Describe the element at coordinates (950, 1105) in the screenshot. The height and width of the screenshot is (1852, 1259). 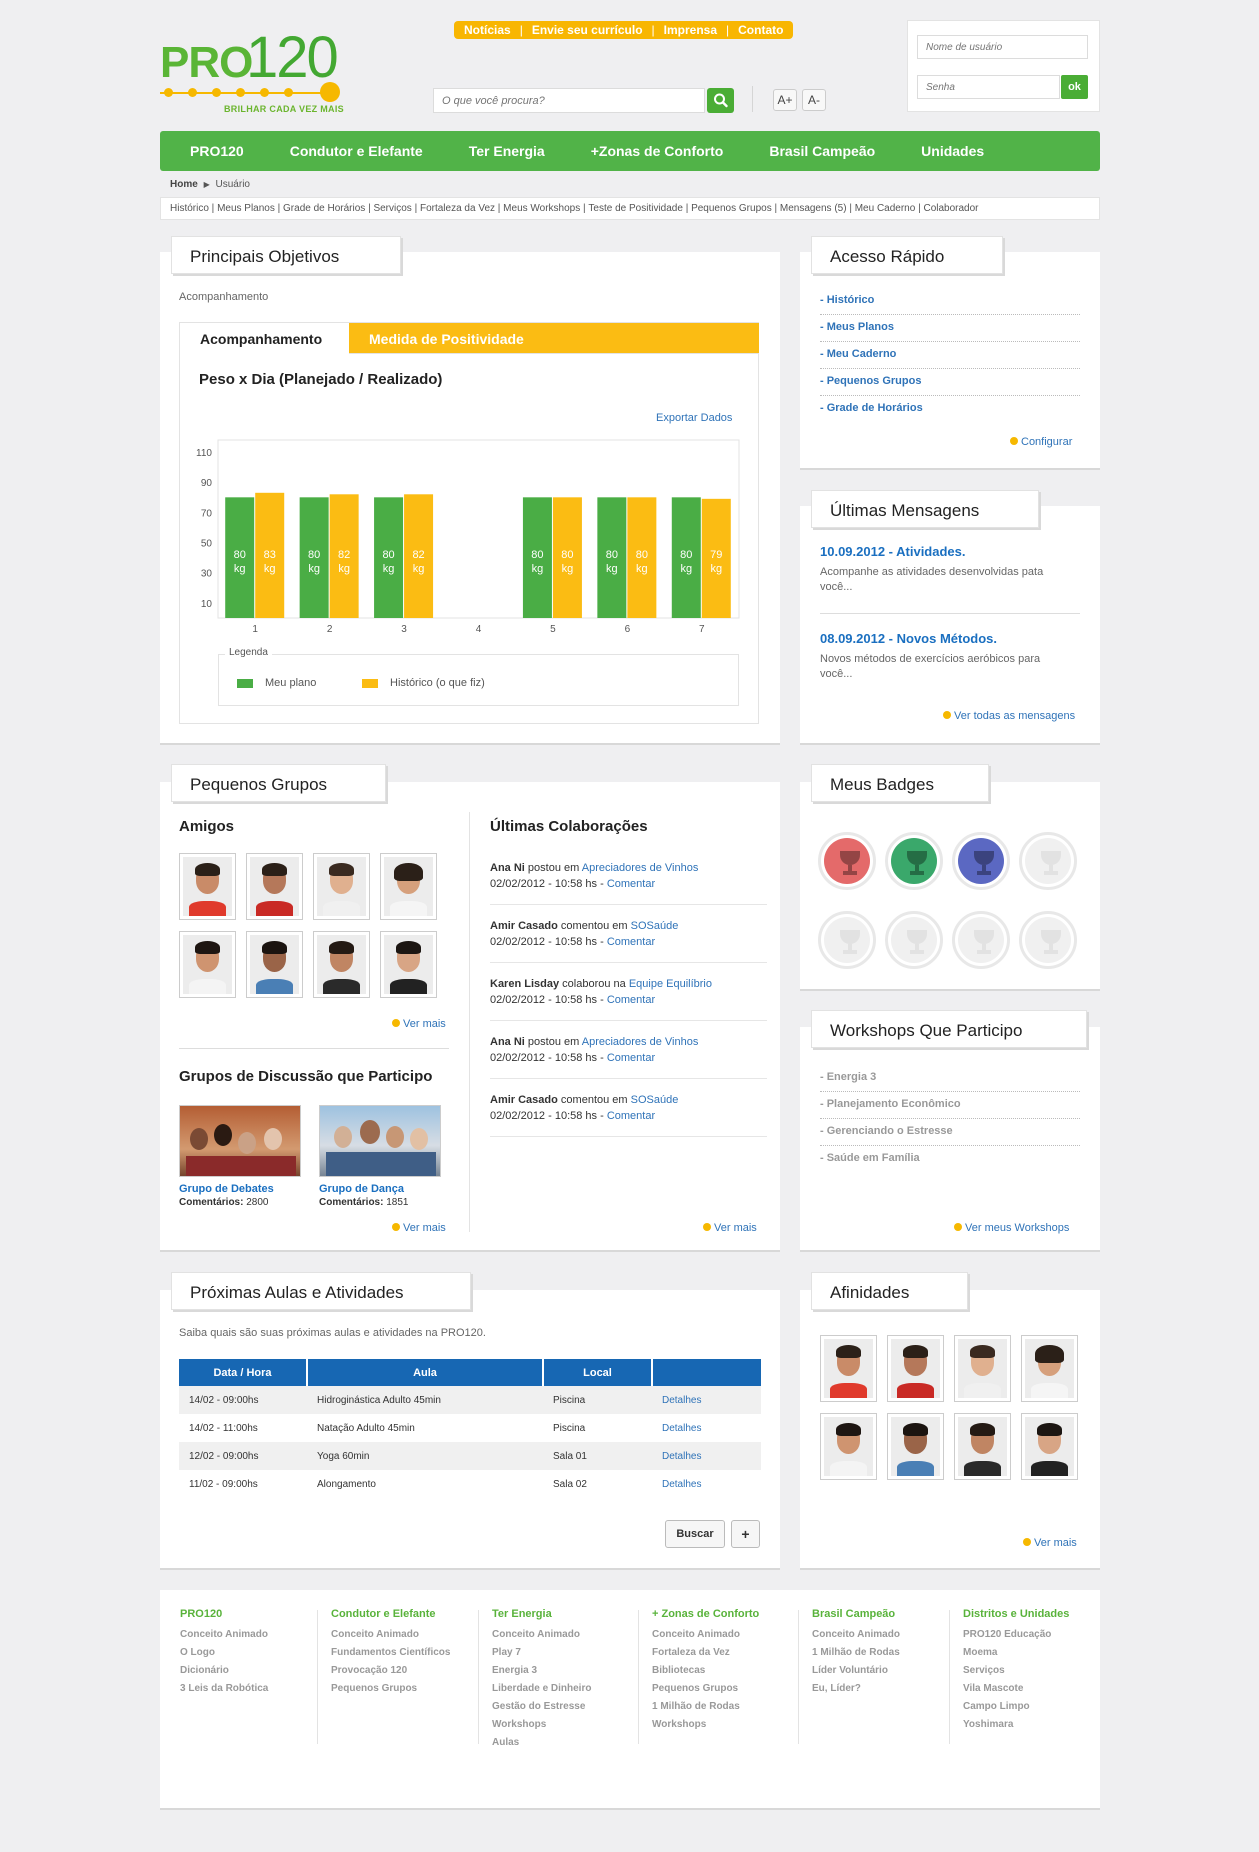
I see `workshop-item: - Planejamento Econômico` at that location.